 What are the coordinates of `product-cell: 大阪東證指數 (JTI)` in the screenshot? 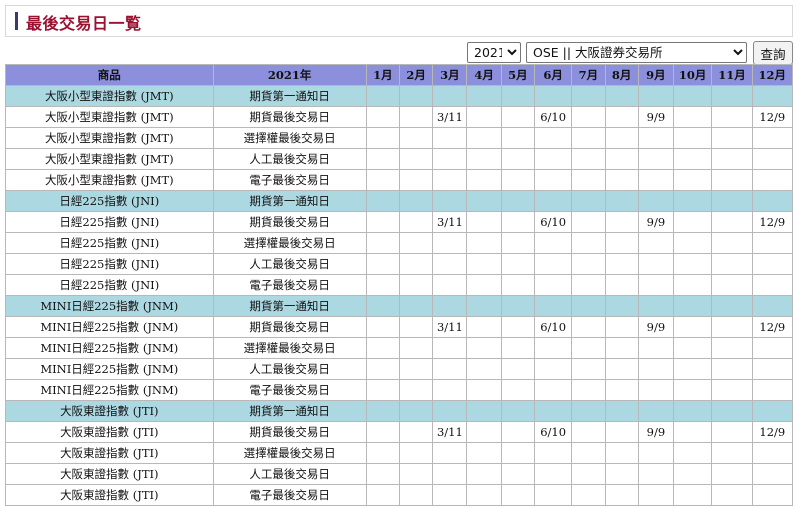 It's located at (109, 432).